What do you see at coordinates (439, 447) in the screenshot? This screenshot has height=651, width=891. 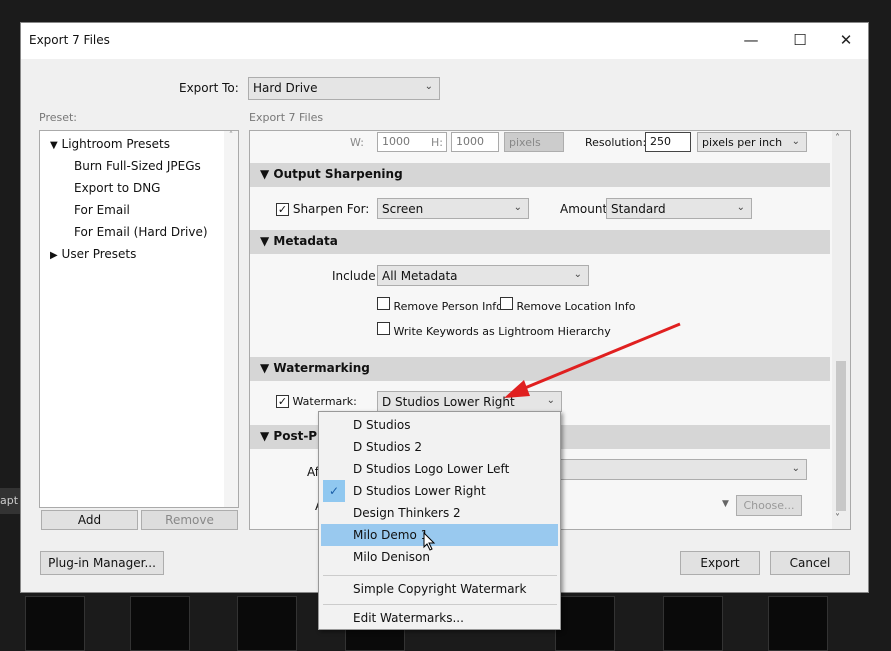 I see `menu-item: D Studios 2` at bounding box center [439, 447].